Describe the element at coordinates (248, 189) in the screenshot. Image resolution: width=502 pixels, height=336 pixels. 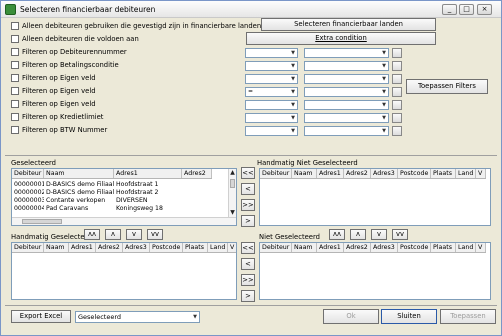
I see `move-left-button: <` at that location.